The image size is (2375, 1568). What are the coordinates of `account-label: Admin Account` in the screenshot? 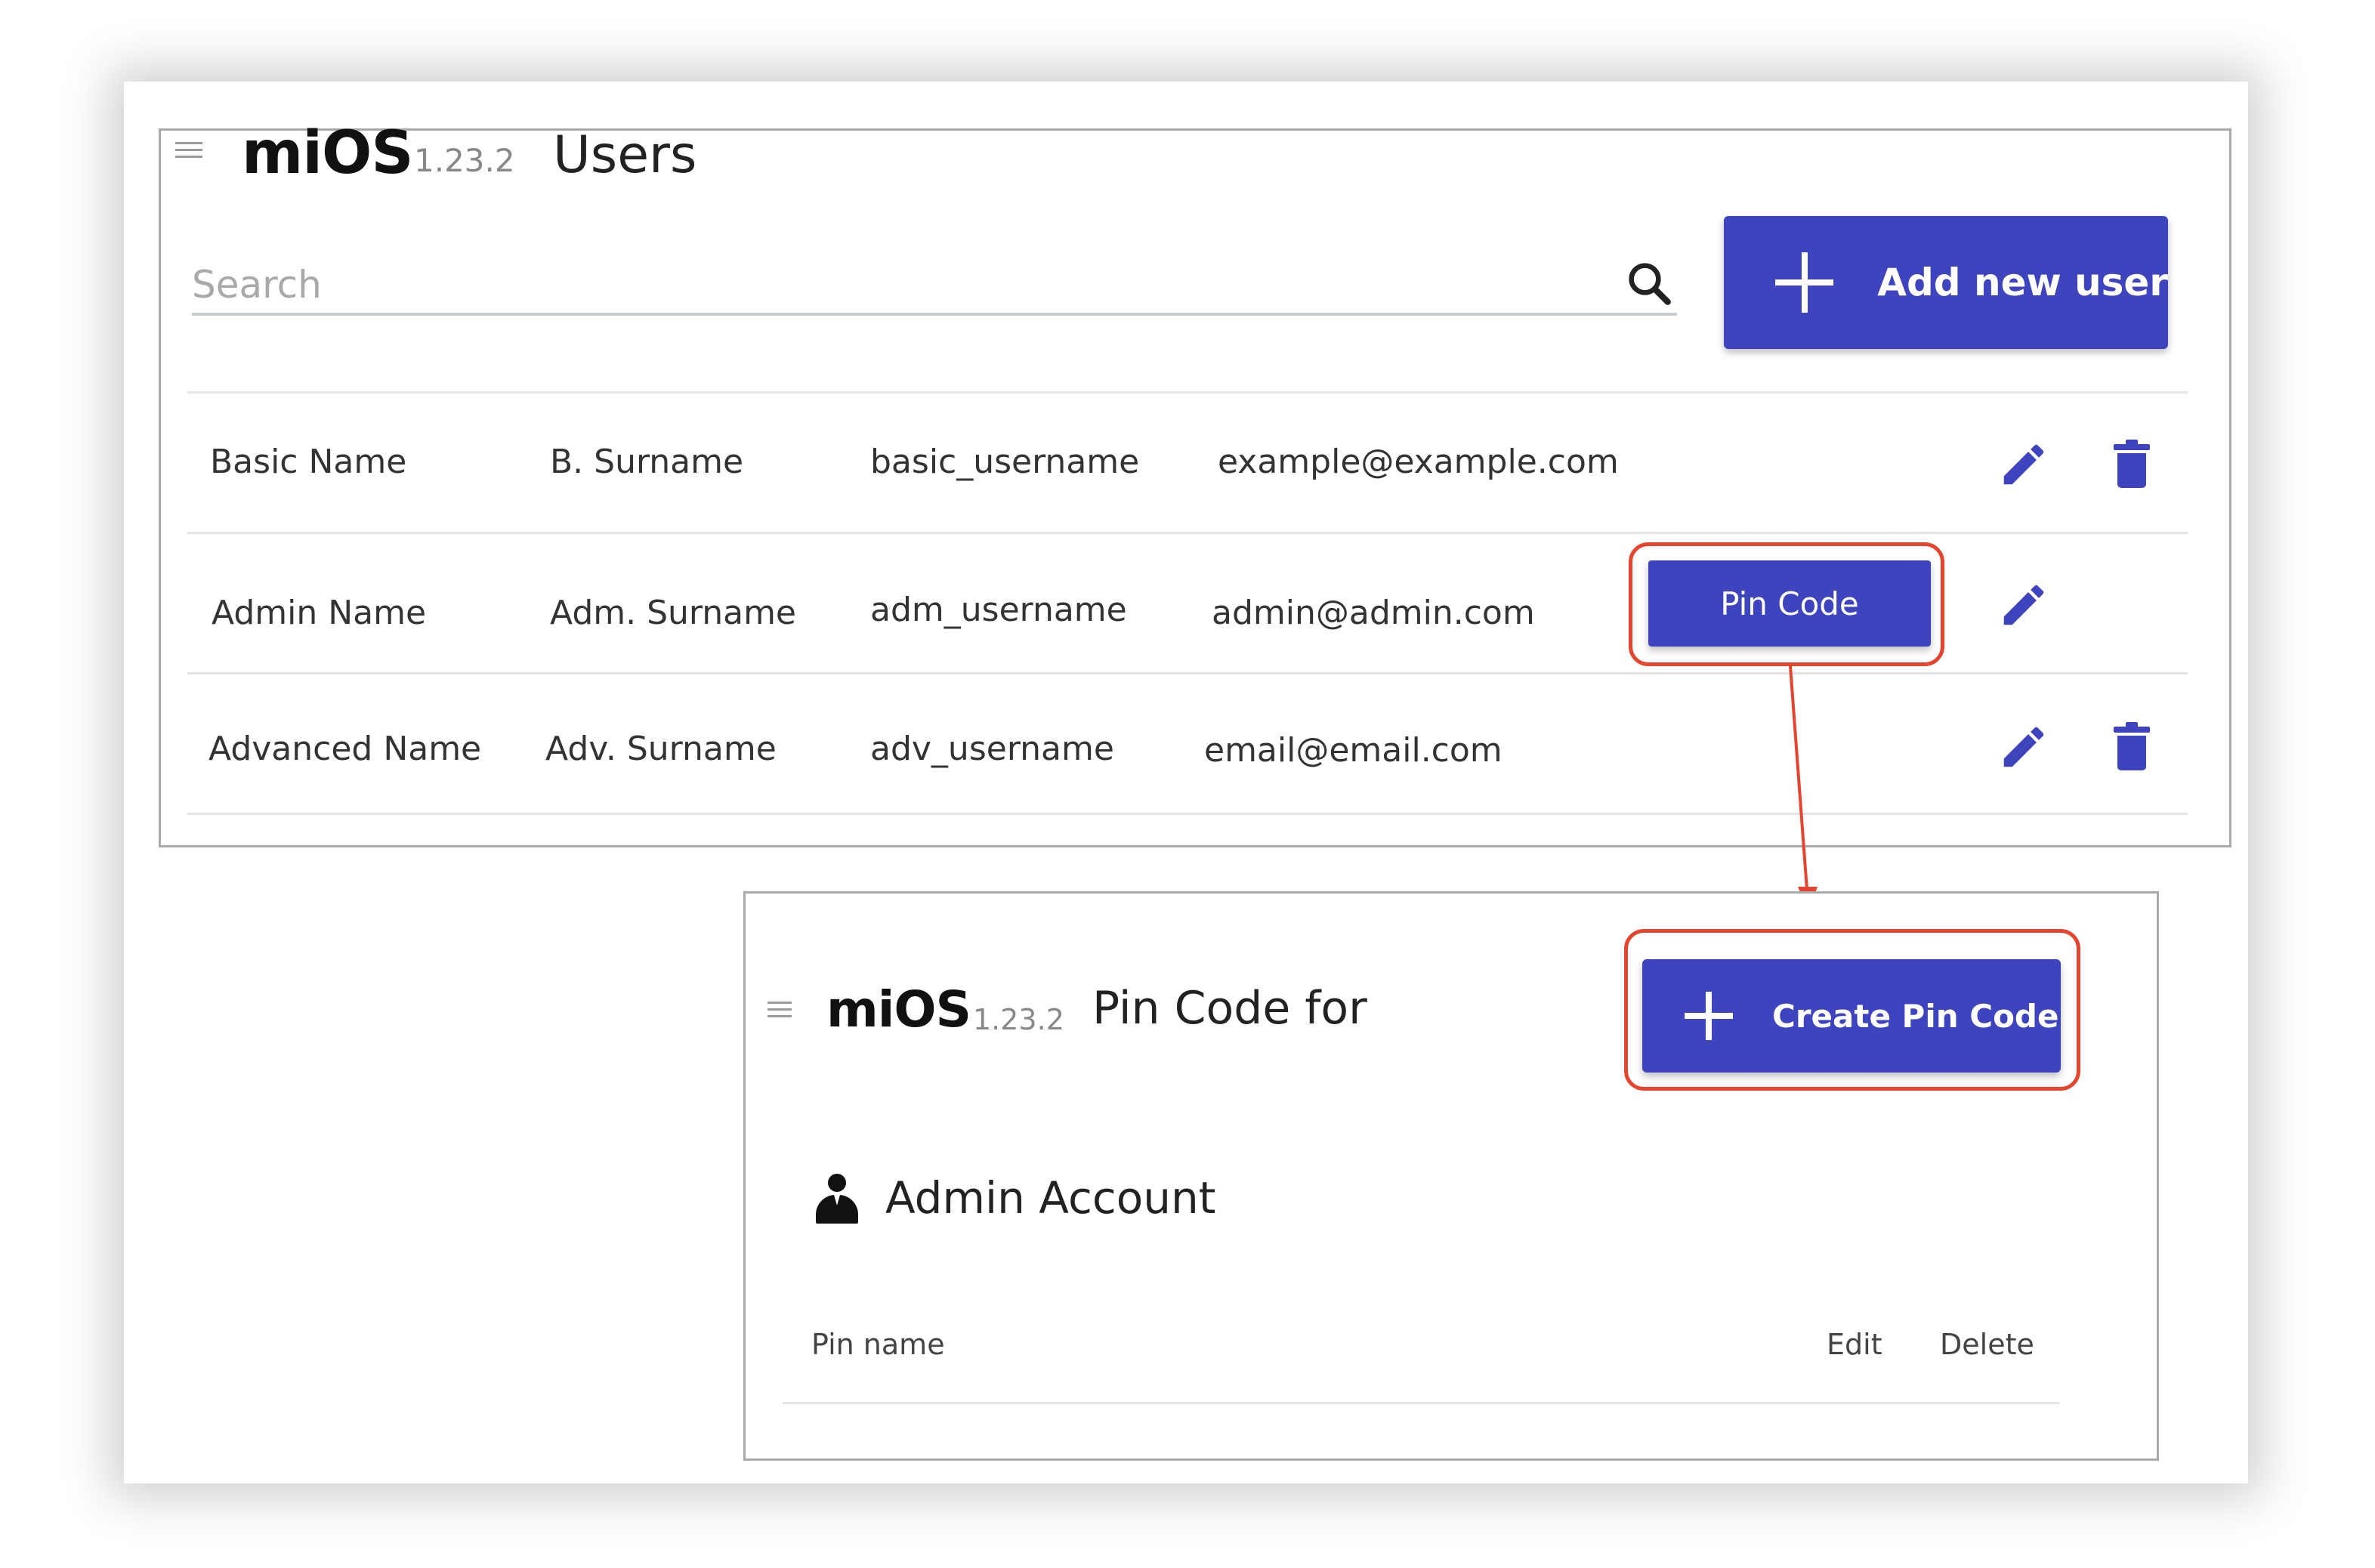 It's located at (1051, 1198).